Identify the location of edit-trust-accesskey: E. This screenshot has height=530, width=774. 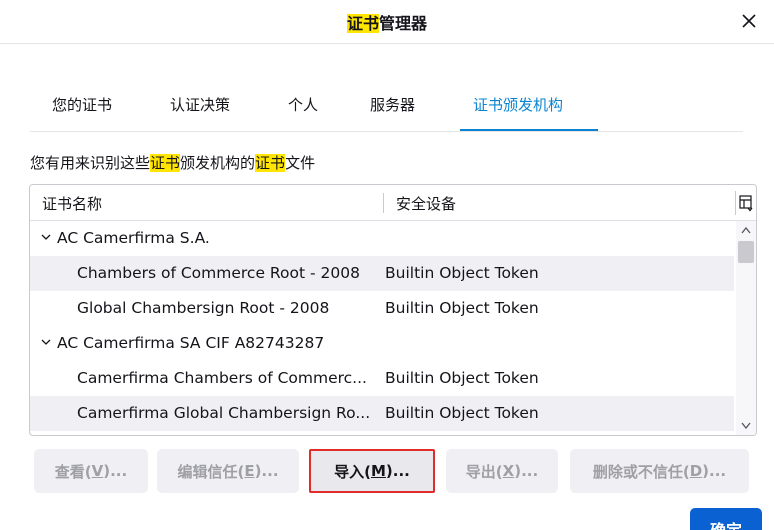
(249, 471).